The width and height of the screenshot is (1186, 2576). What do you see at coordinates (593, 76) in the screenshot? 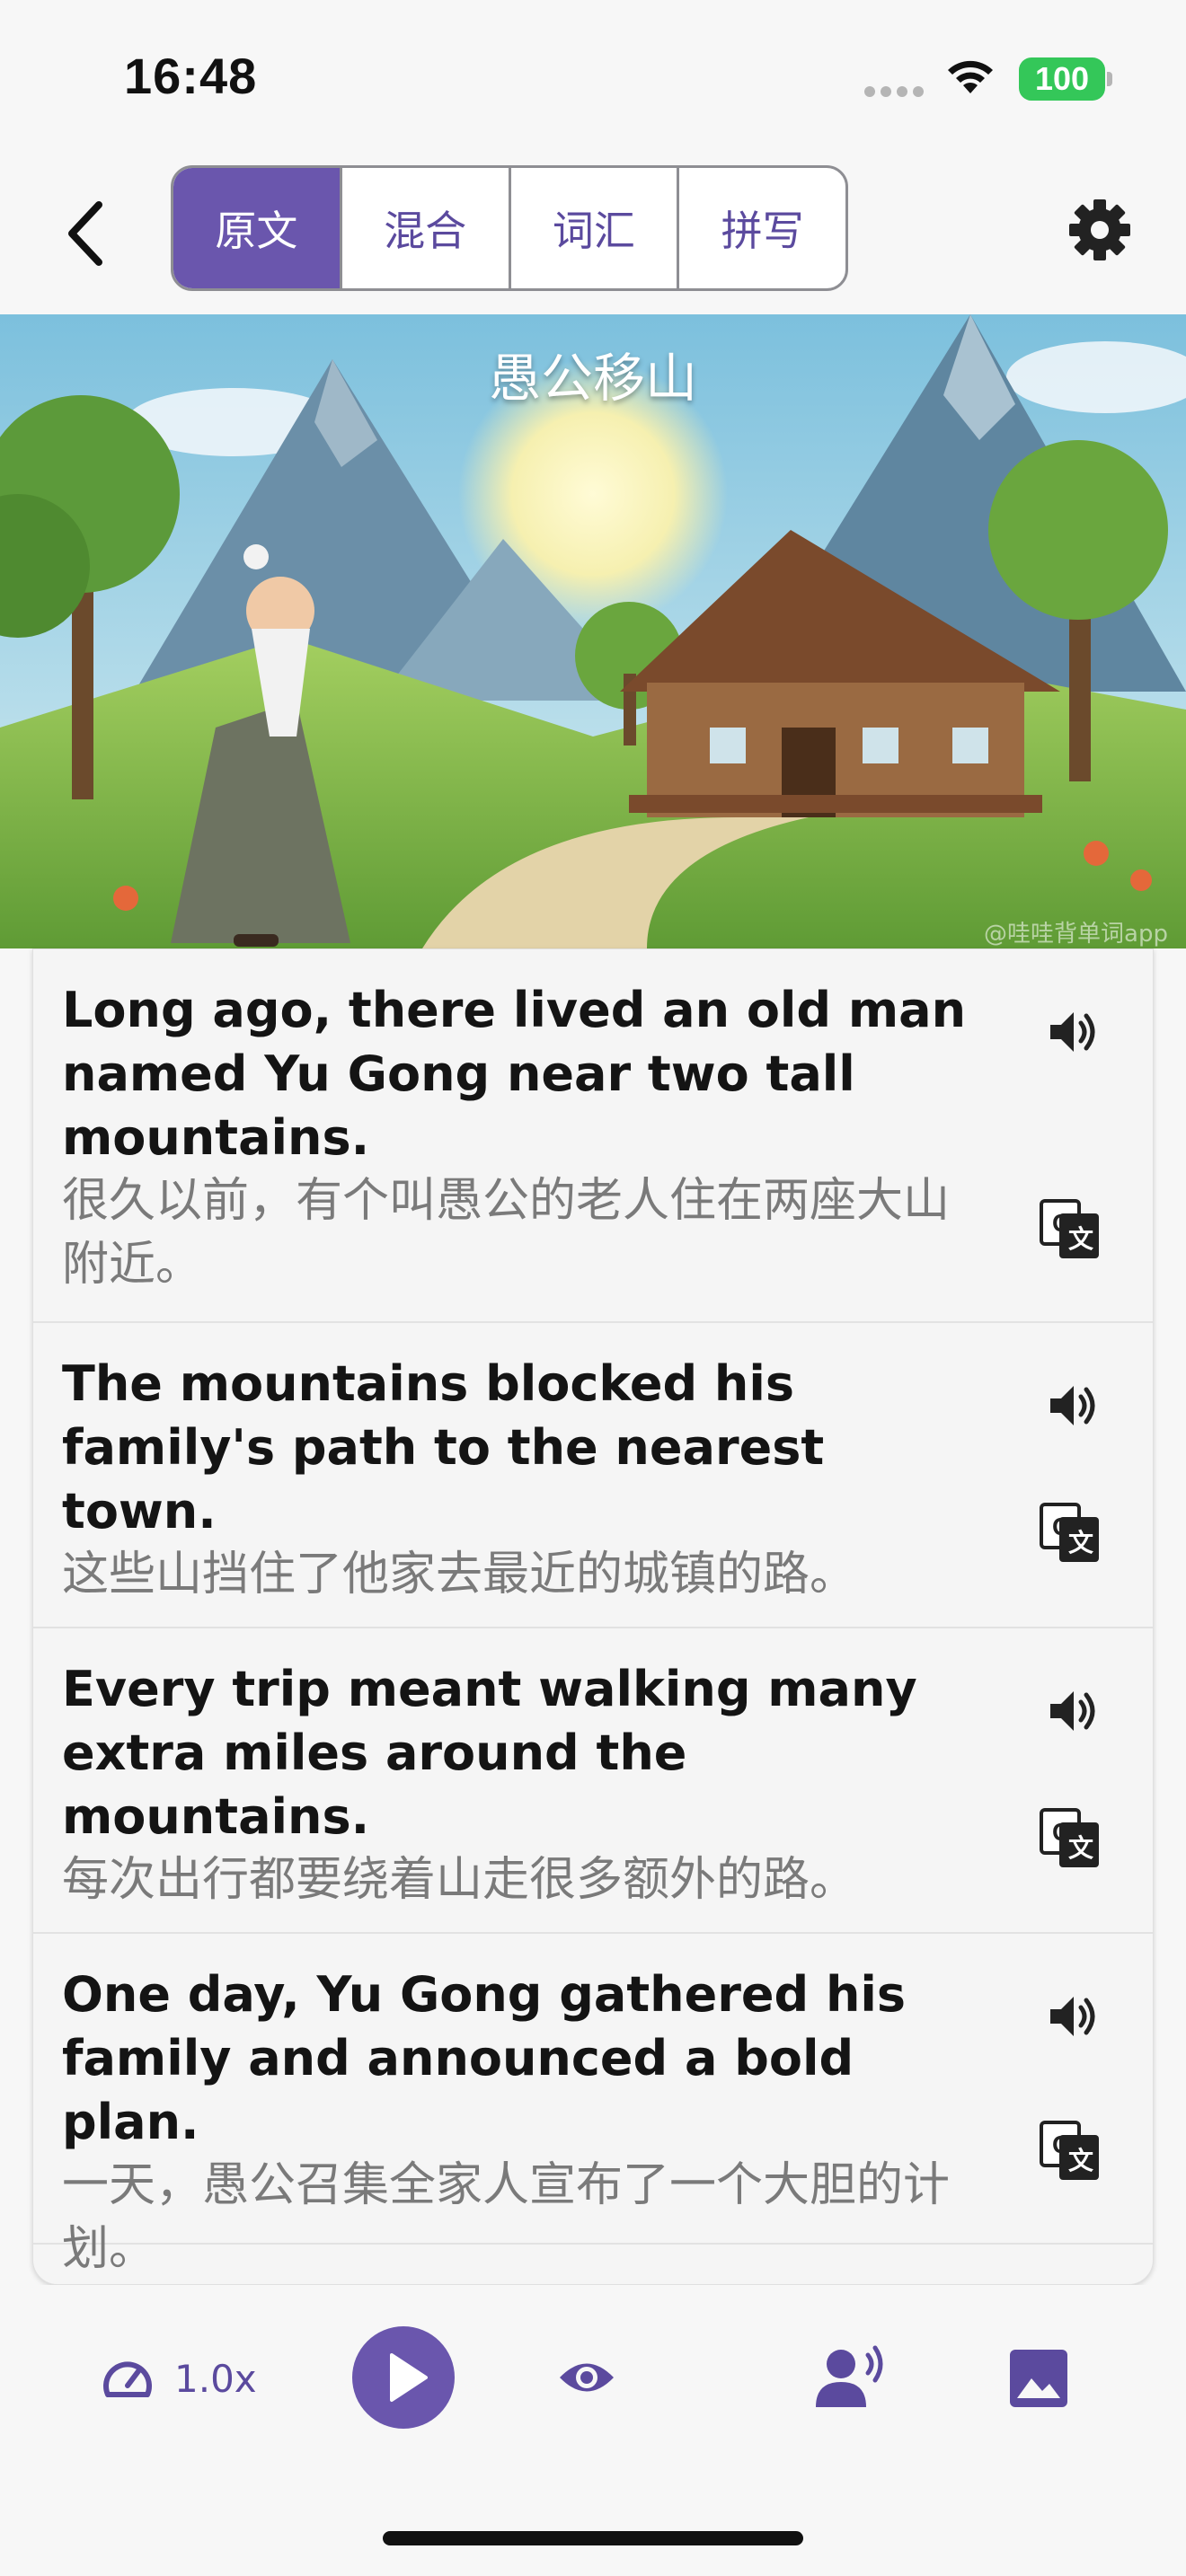
I see `status-bar: 16:48 100` at bounding box center [593, 76].